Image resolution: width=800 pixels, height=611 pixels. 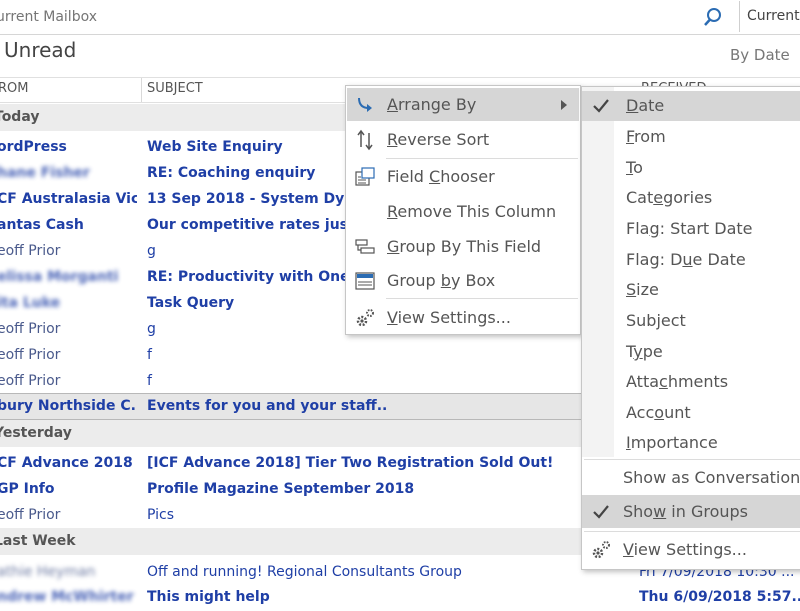 What do you see at coordinates (33, 147) in the screenshot?
I see `row-from: ordPress` at bounding box center [33, 147].